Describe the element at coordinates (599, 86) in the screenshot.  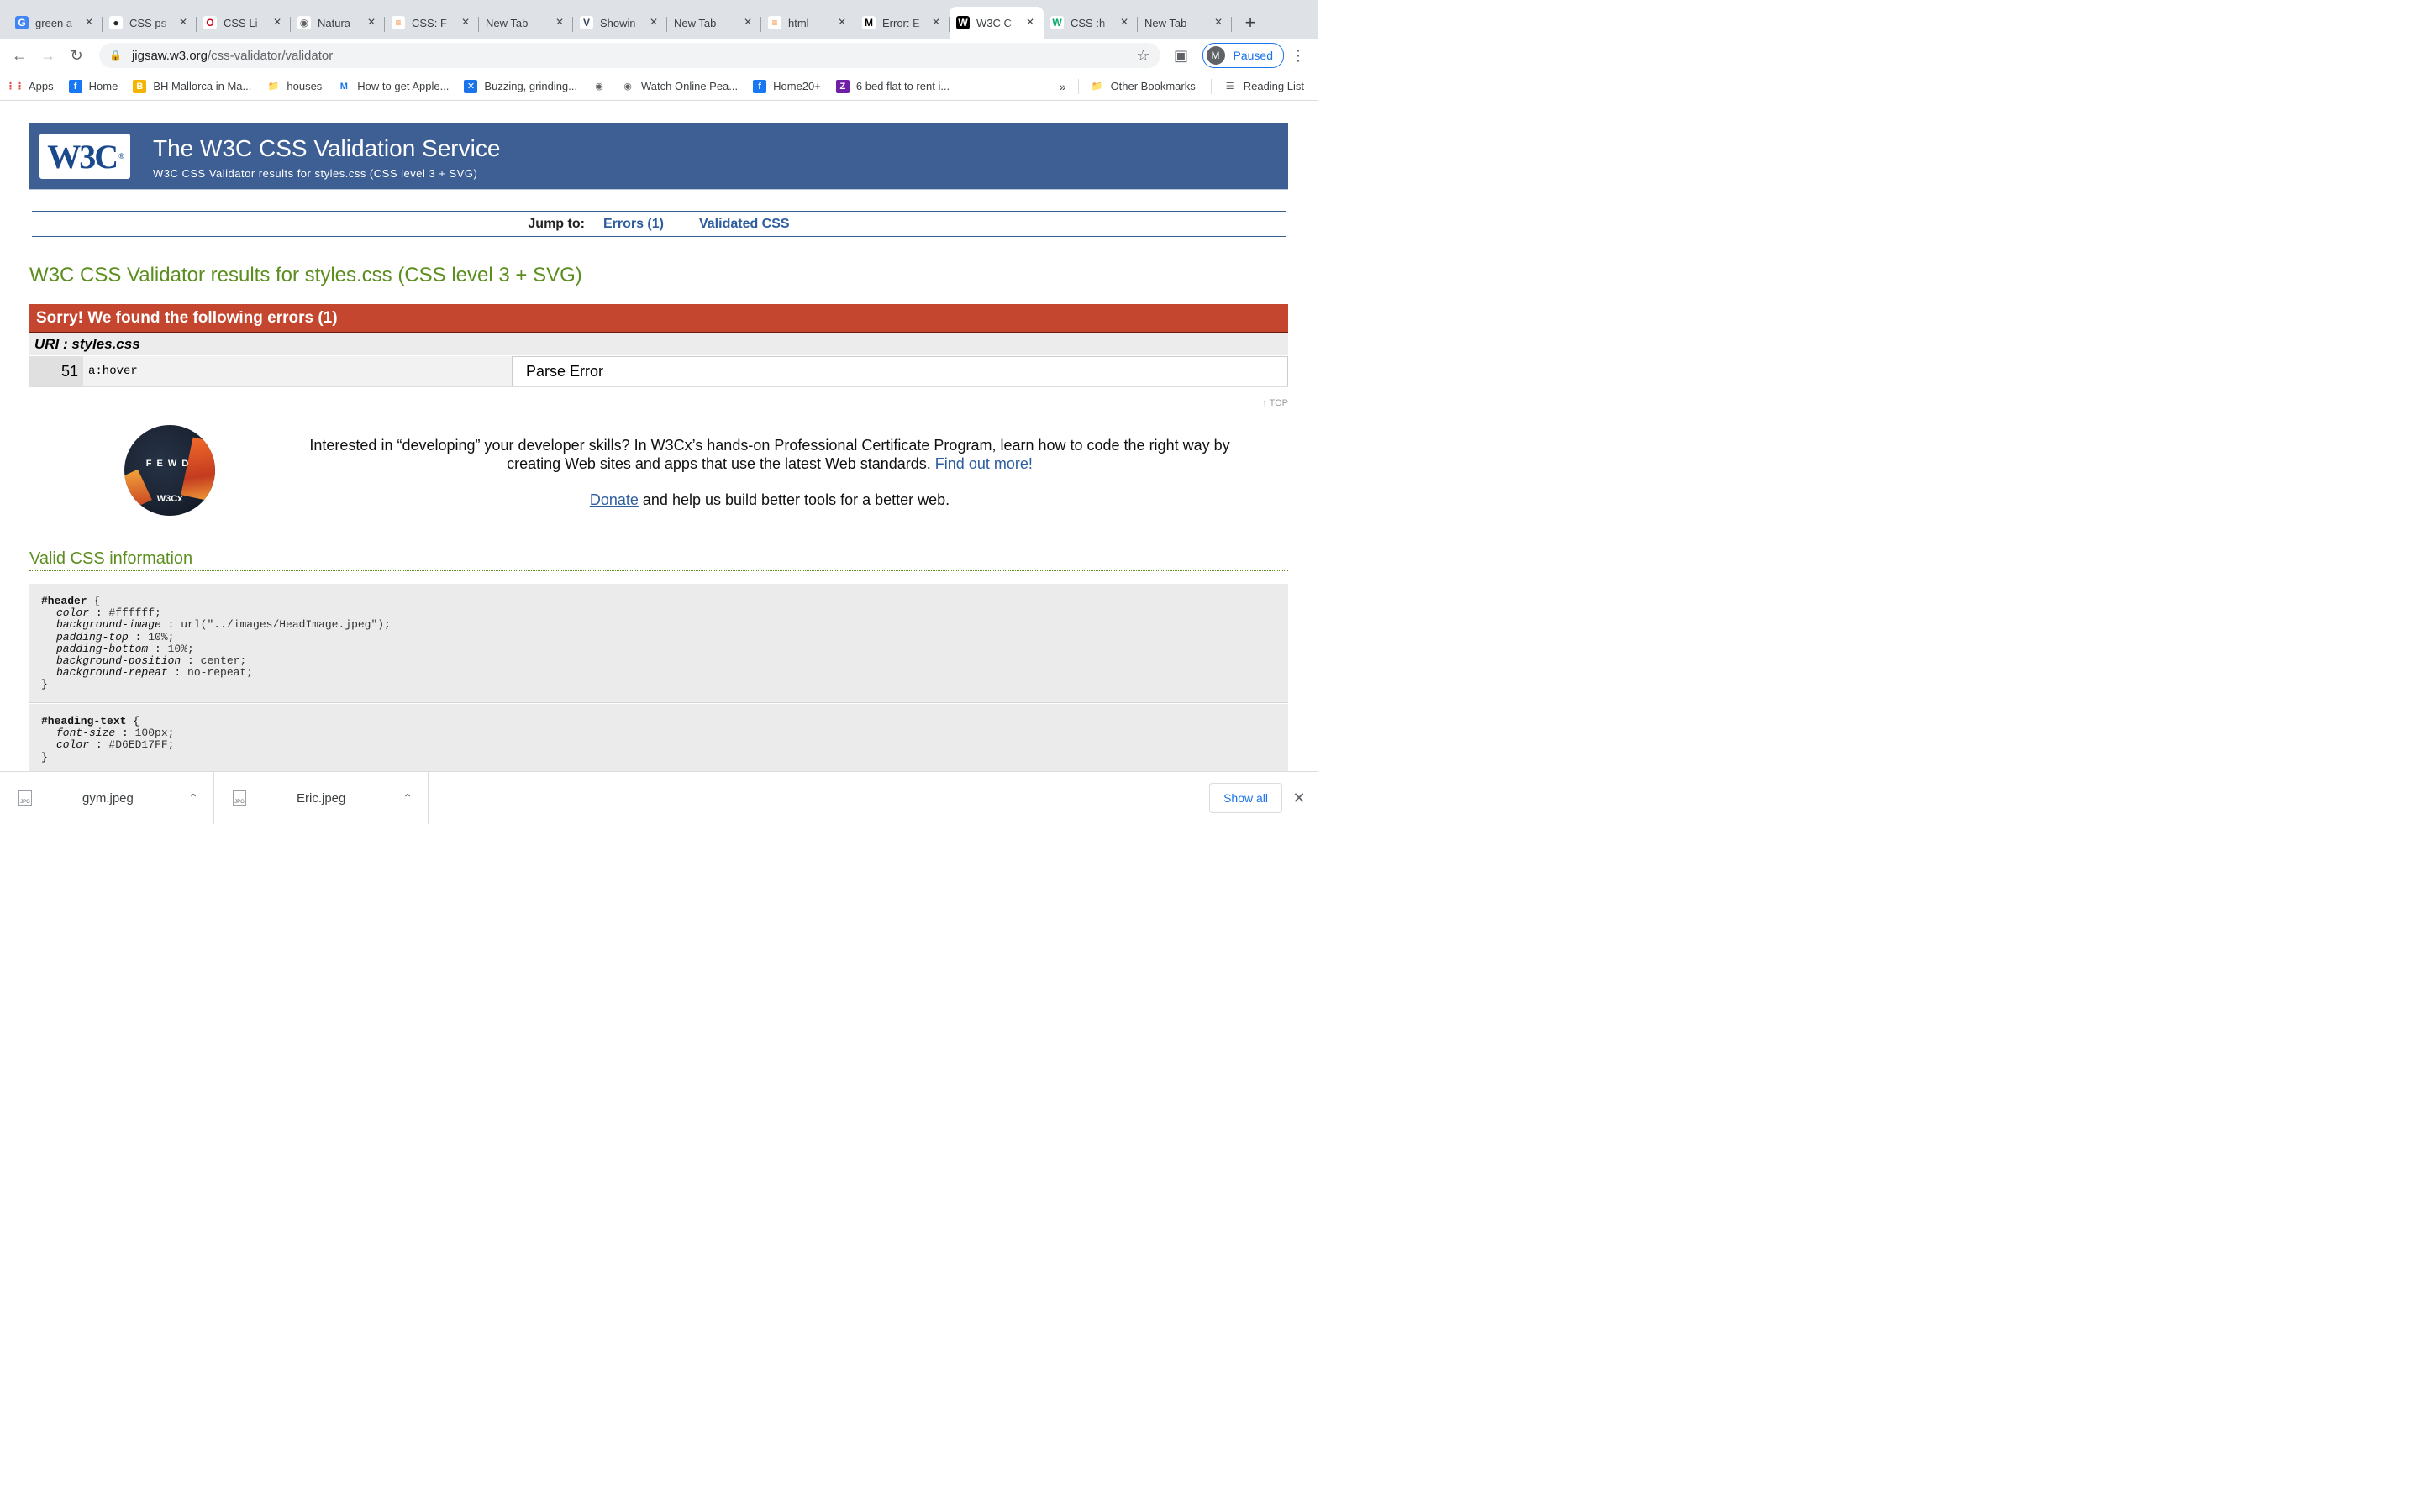
I see `globe-icon: ◉` at that location.